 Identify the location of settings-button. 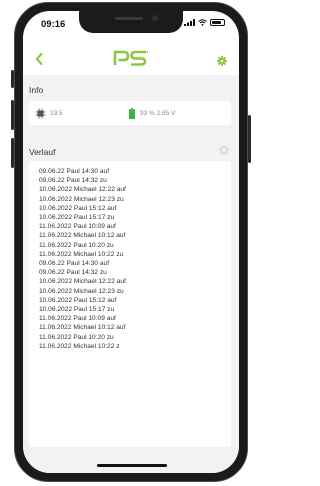
(222, 62).